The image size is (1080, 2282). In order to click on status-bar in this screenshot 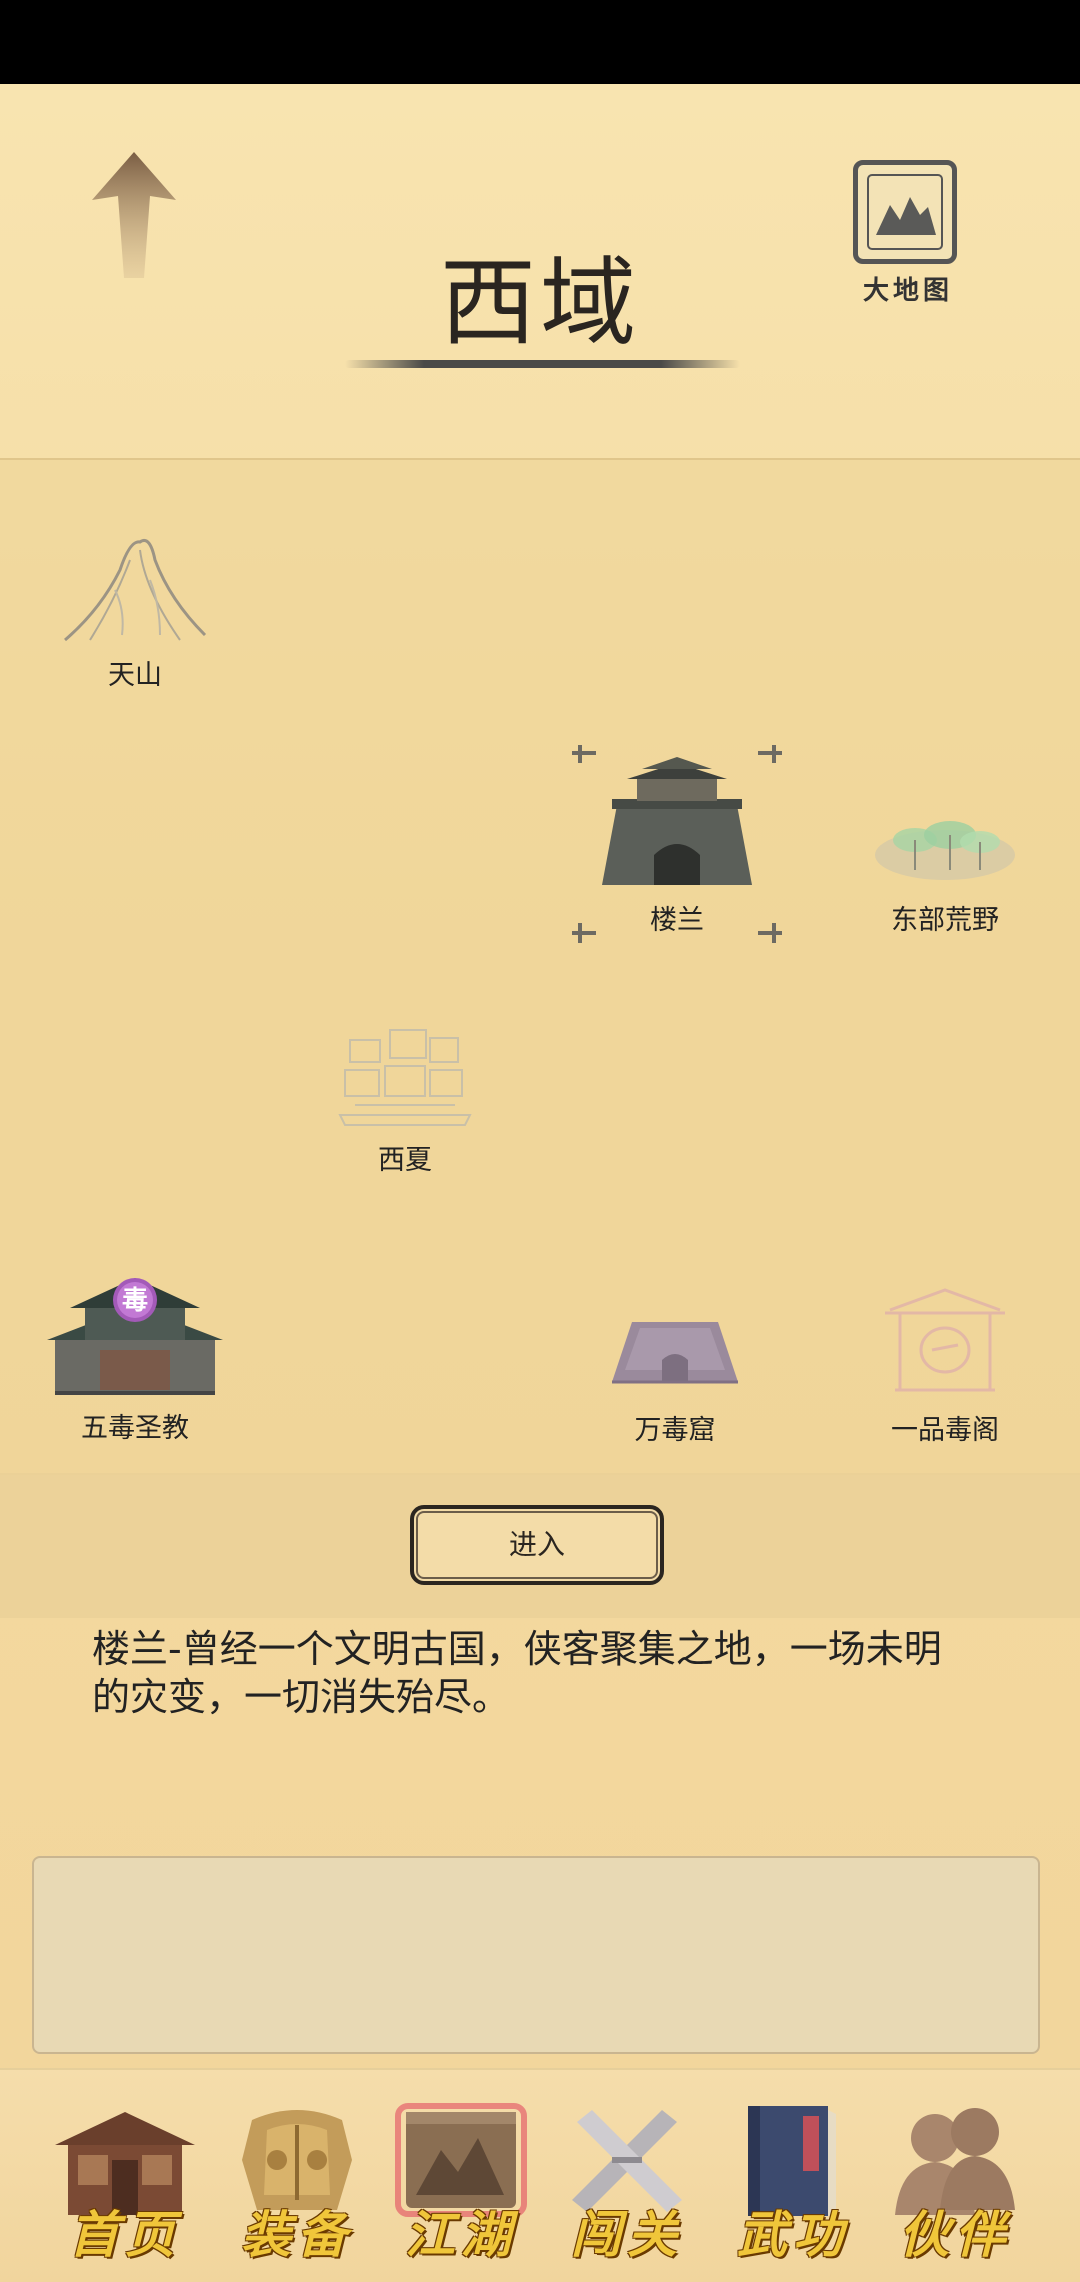, I will do `click(540, 42)`.